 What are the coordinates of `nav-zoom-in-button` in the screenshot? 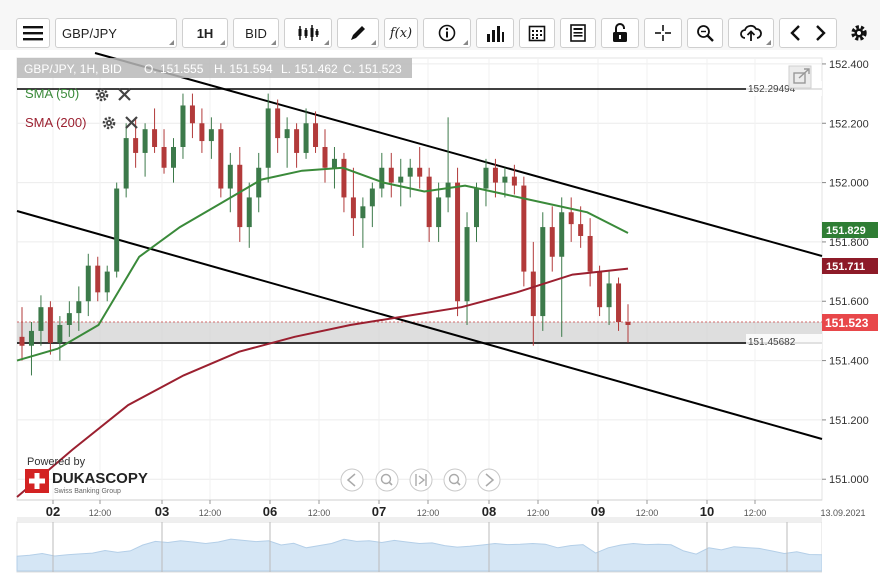 It's located at (455, 480).